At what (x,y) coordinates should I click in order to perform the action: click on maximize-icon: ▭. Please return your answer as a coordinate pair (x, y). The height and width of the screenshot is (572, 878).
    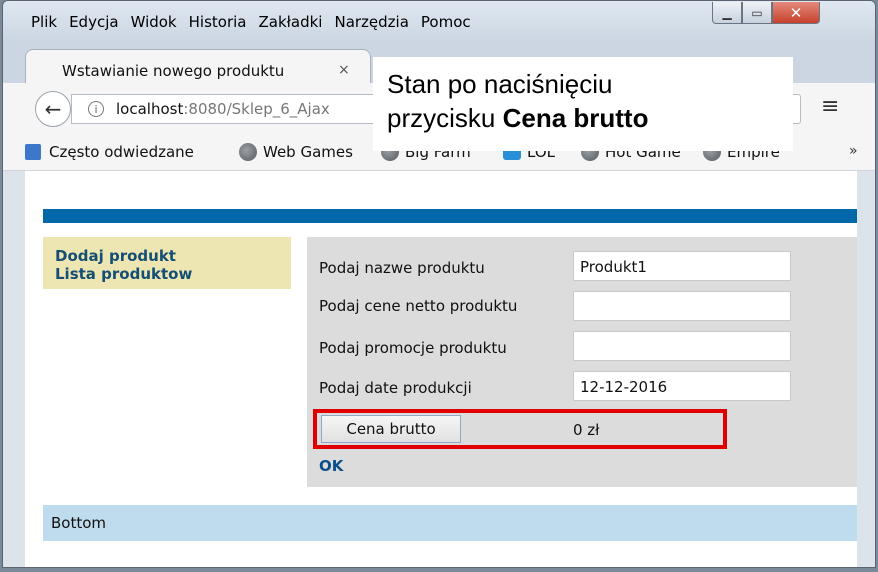
    Looking at the image, I should click on (757, 12).